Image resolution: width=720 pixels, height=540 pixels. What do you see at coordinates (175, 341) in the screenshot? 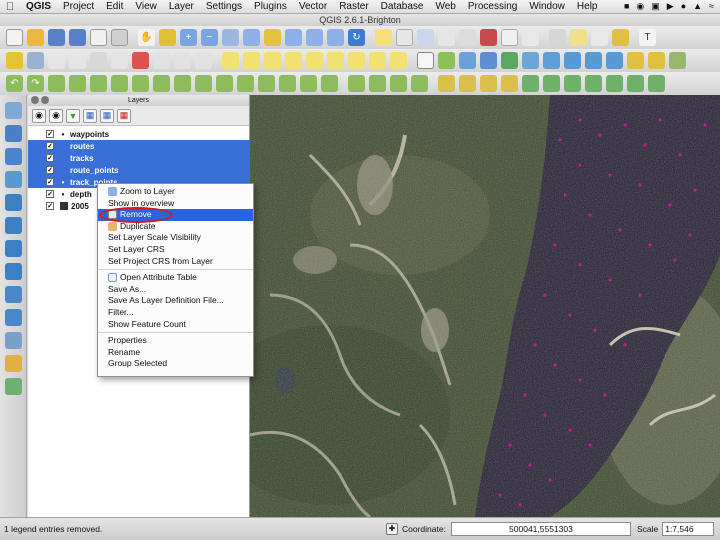
I see `menu-item-properties: Properties` at bounding box center [175, 341].